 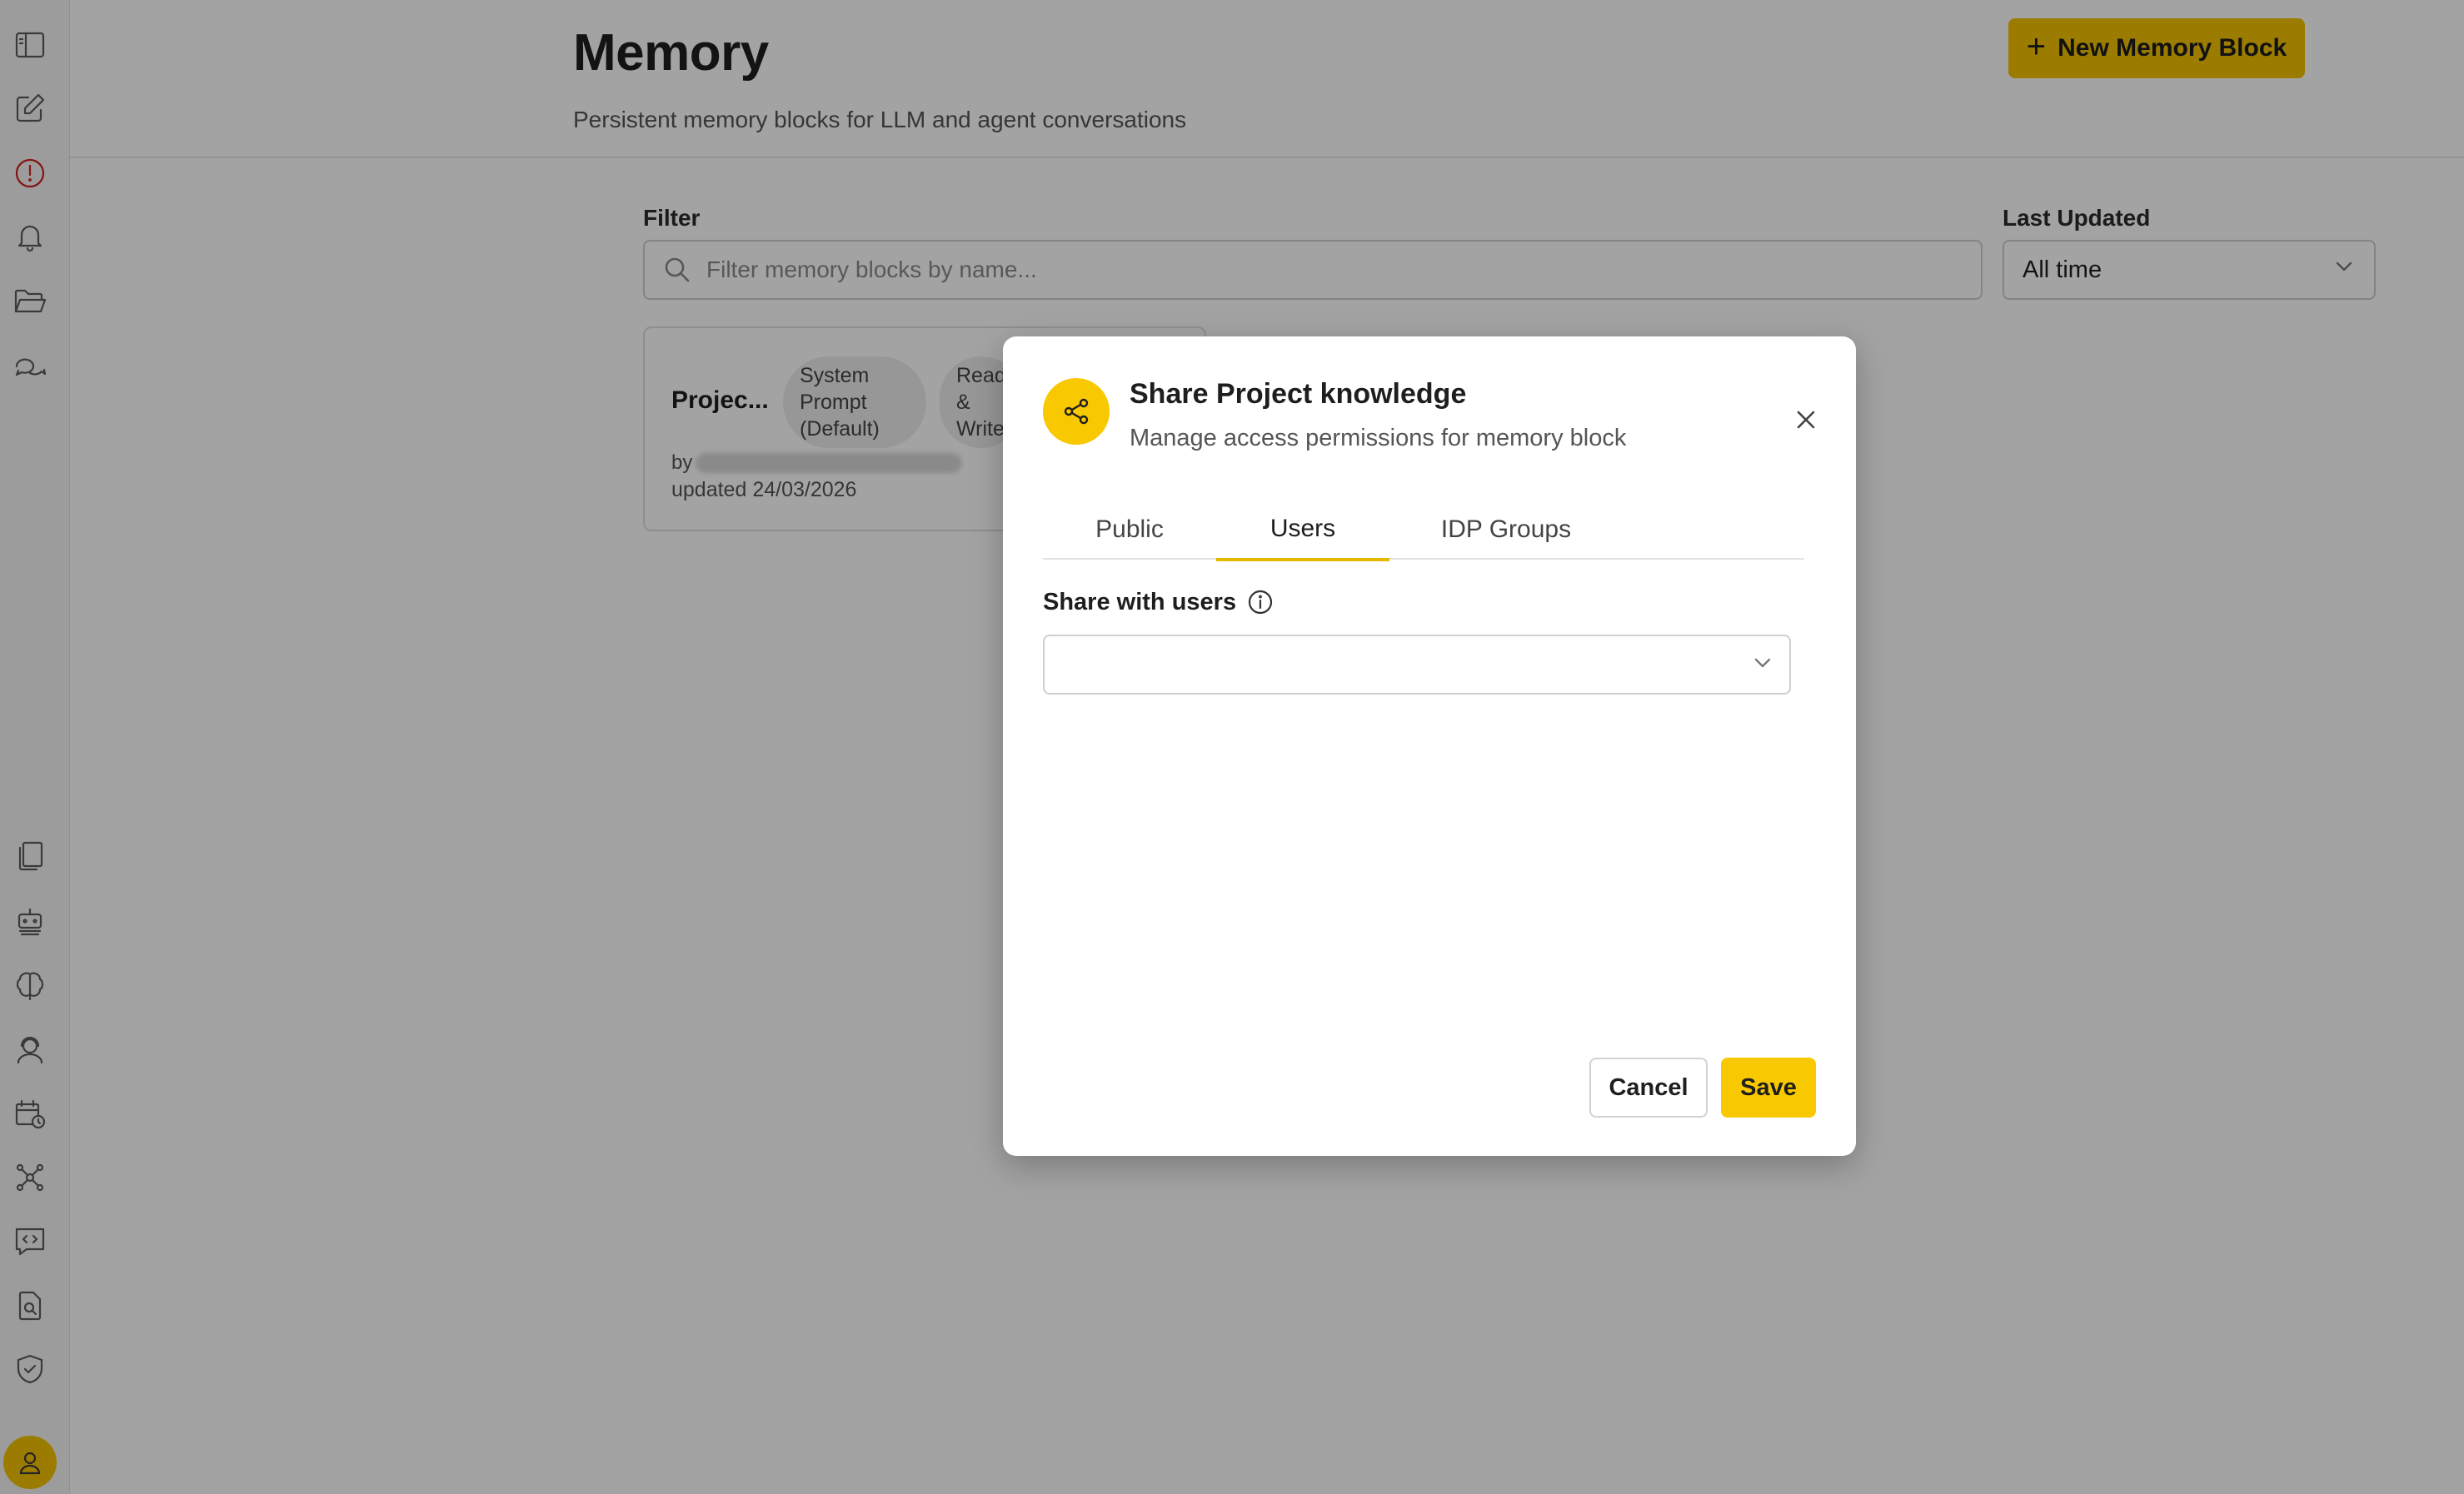 What do you see at coordinates (1298, 394) in the screenshot?
I see `dialog-title: Share Project knowledge` at bounding box center [1298, 394].